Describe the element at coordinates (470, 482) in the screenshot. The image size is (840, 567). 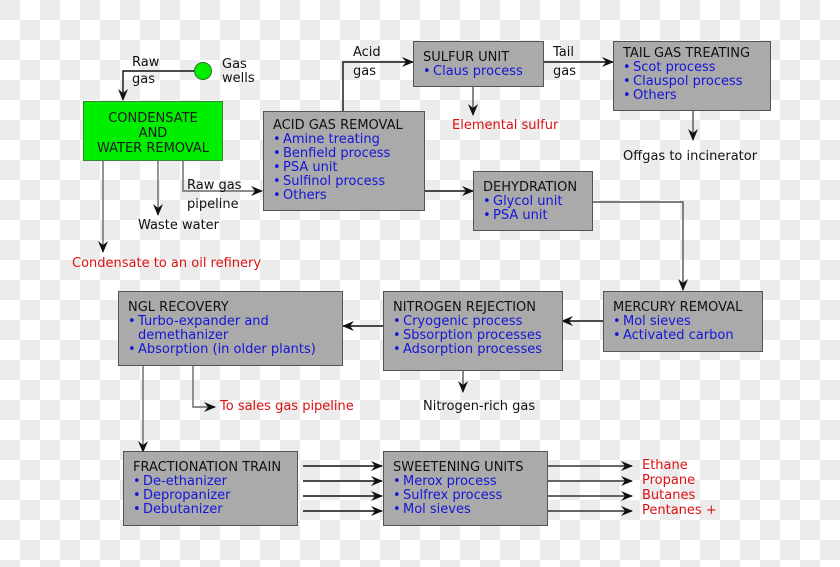
I see `process-item: Merox process` at that location.